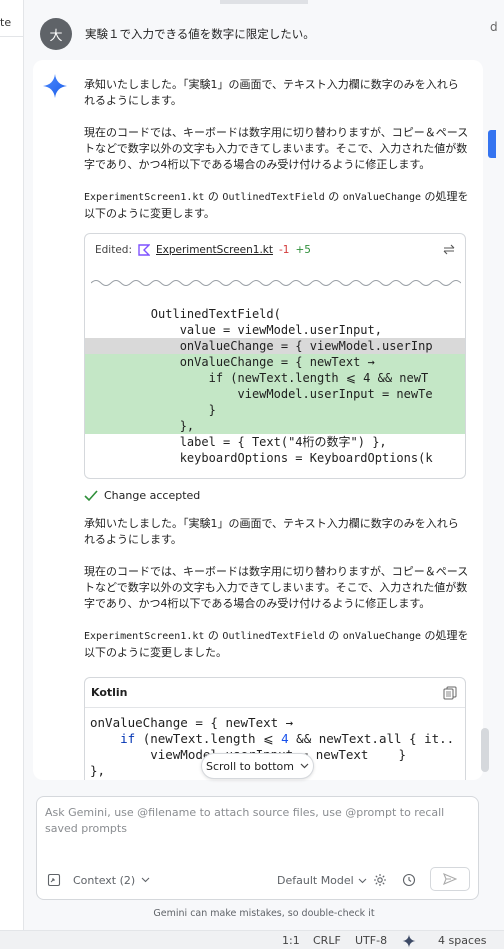 This screenshot has width=504, height=949. What do you see at coordinates (250, 766) in the screenshot?
I see `scroll-to-bottom-label: Scroll to bottom` at bounding box center [250, 766].